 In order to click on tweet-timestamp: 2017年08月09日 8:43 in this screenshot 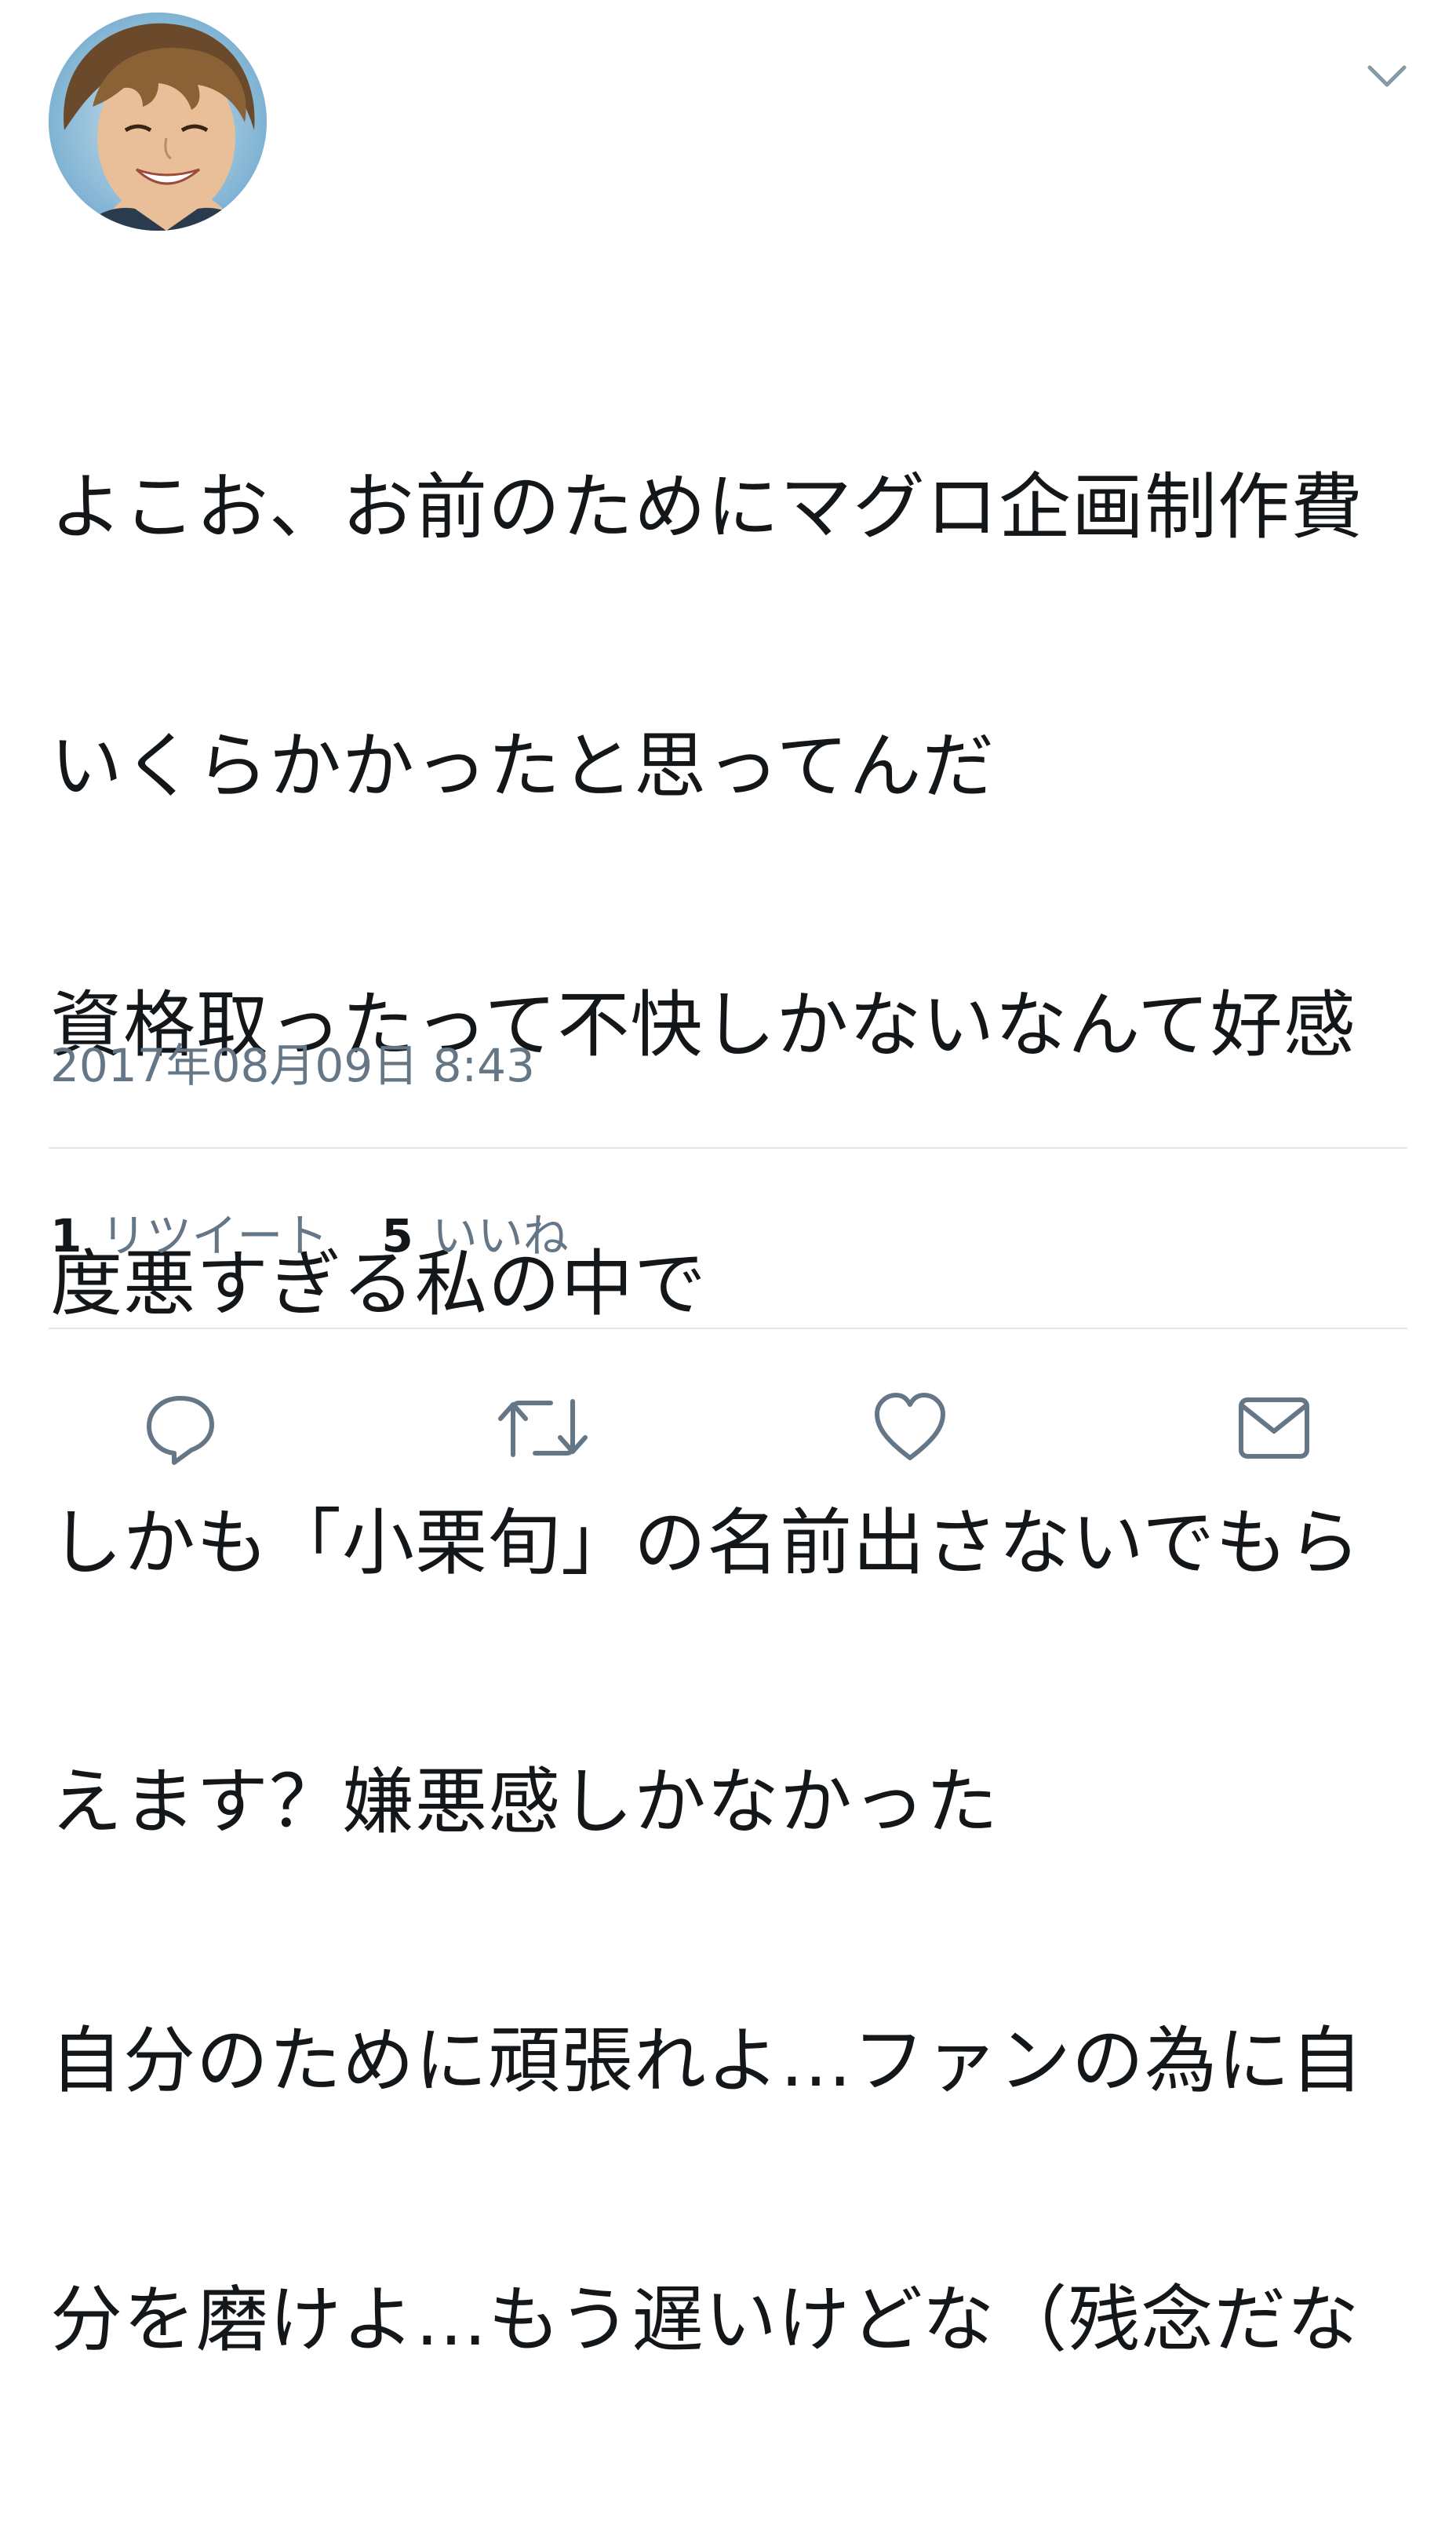, I will do `click(292, 1065)`.